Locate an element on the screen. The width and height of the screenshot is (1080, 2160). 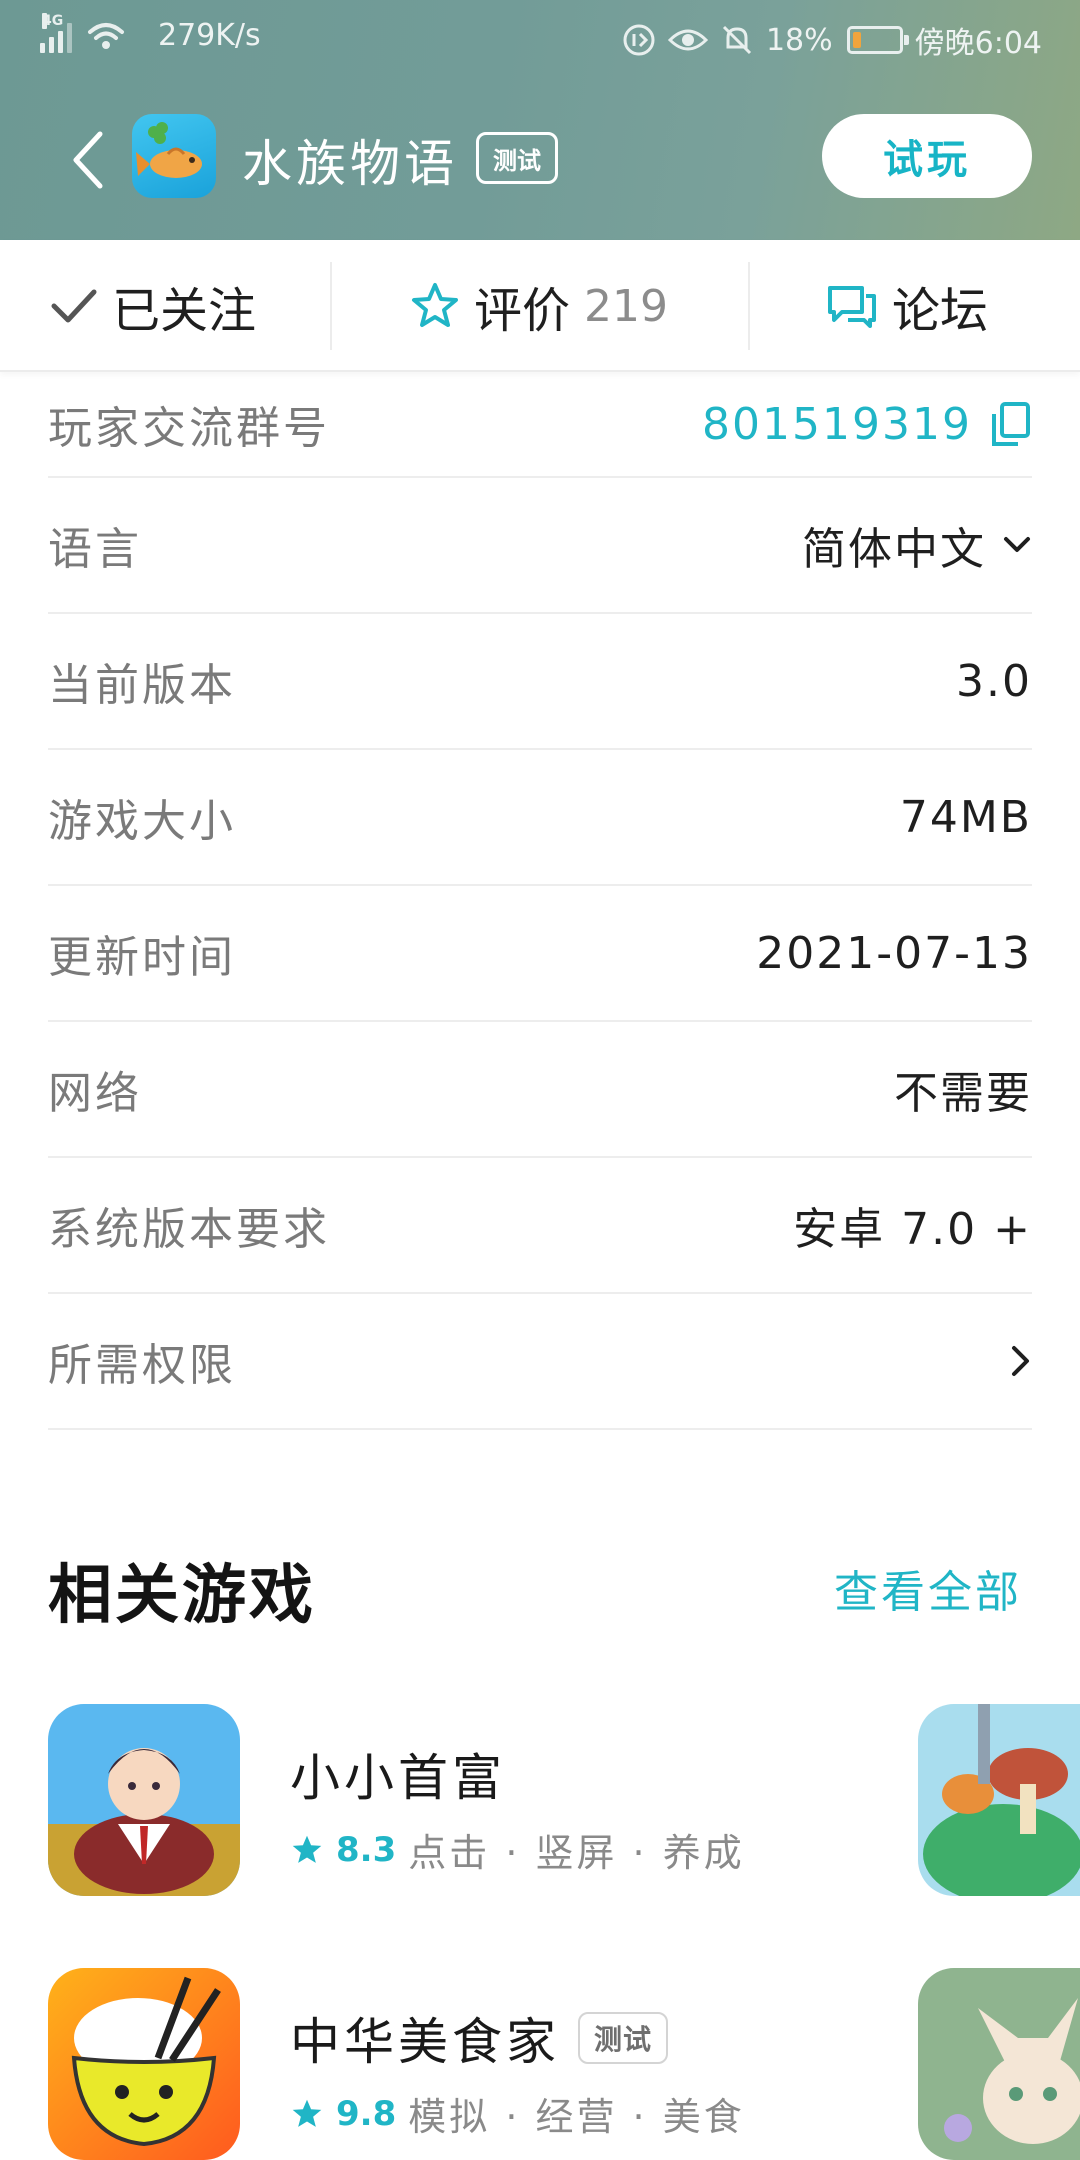
action-bar: 已关注 评价 219 论坛 is located at coordinates (540, 306).